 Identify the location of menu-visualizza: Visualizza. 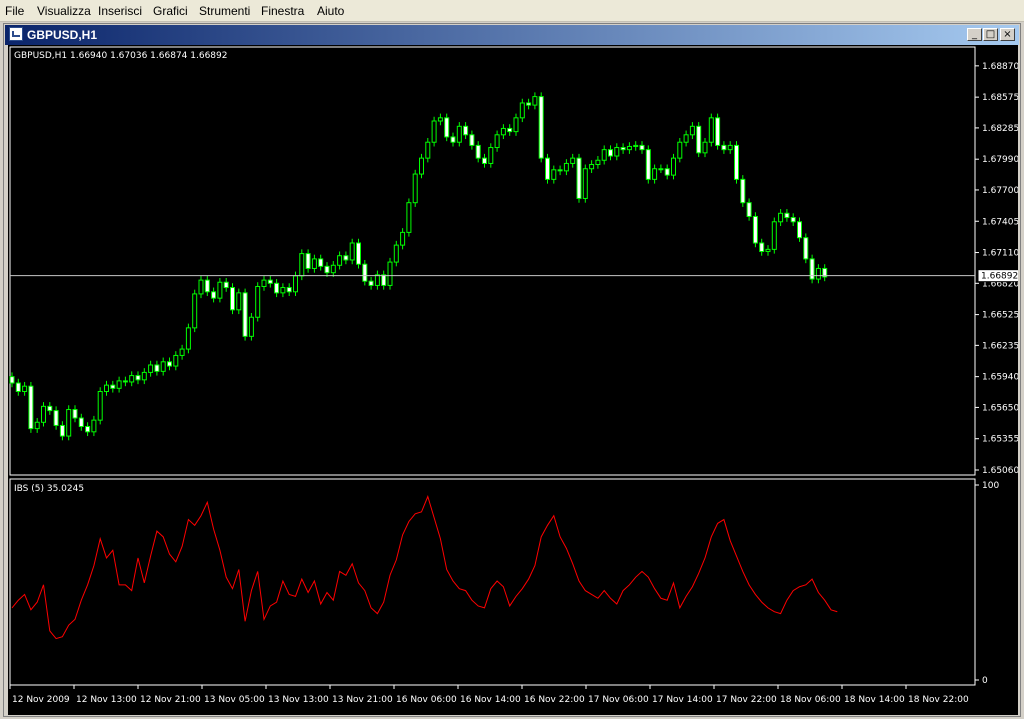
(64, 11).